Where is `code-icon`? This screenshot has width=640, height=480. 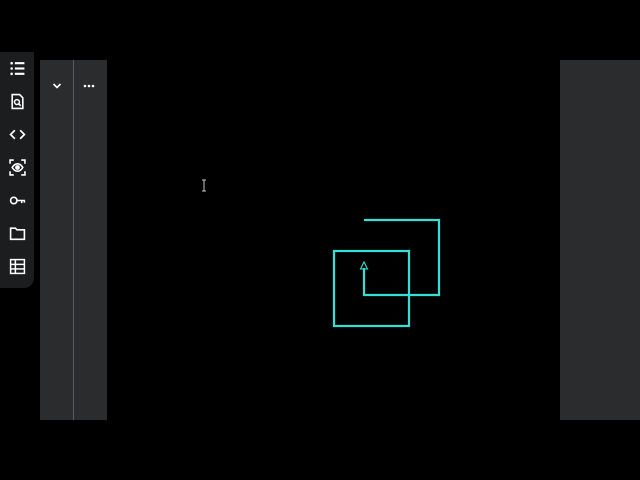
code-icon is located at coordinates (17, 134).